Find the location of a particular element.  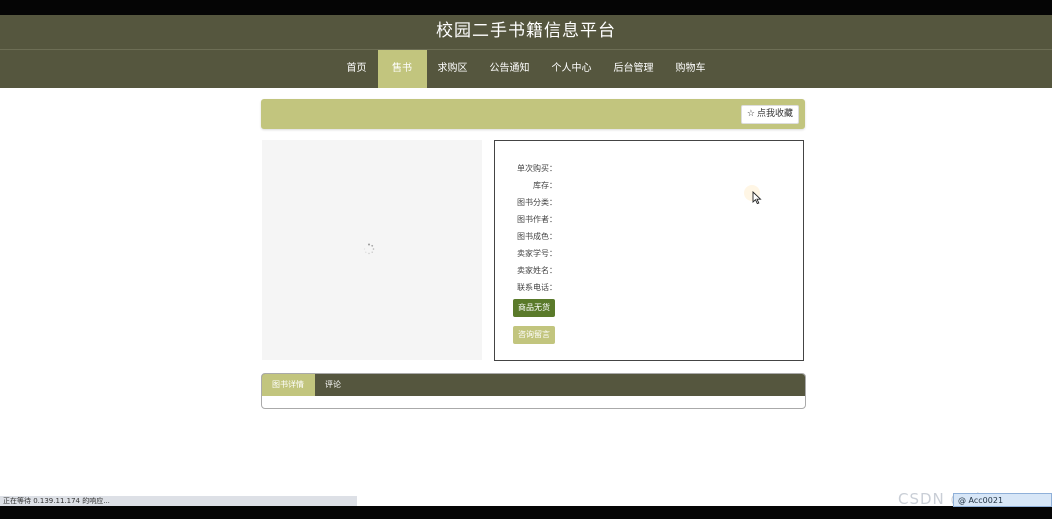

star-outline-icon: ☆ is located at coordinates (750, 114).